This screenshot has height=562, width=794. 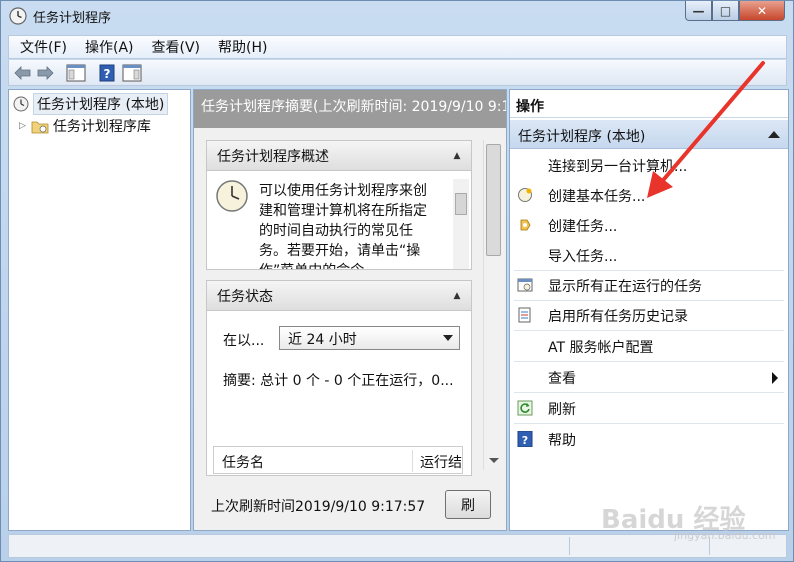 I want to click on chevron-down-icon, so click(x=448, y=338).